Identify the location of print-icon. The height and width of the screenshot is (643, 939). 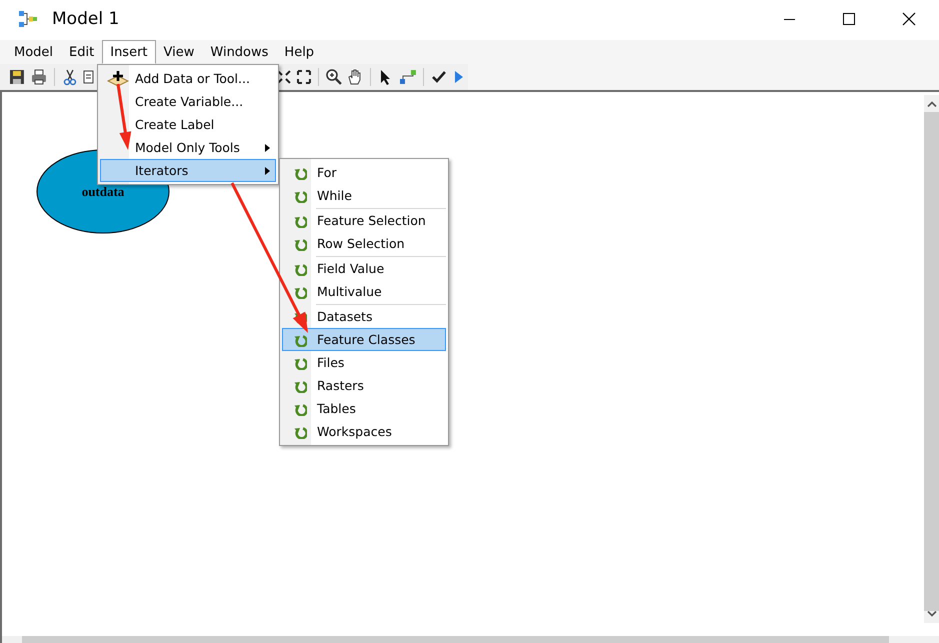
(39, 77).